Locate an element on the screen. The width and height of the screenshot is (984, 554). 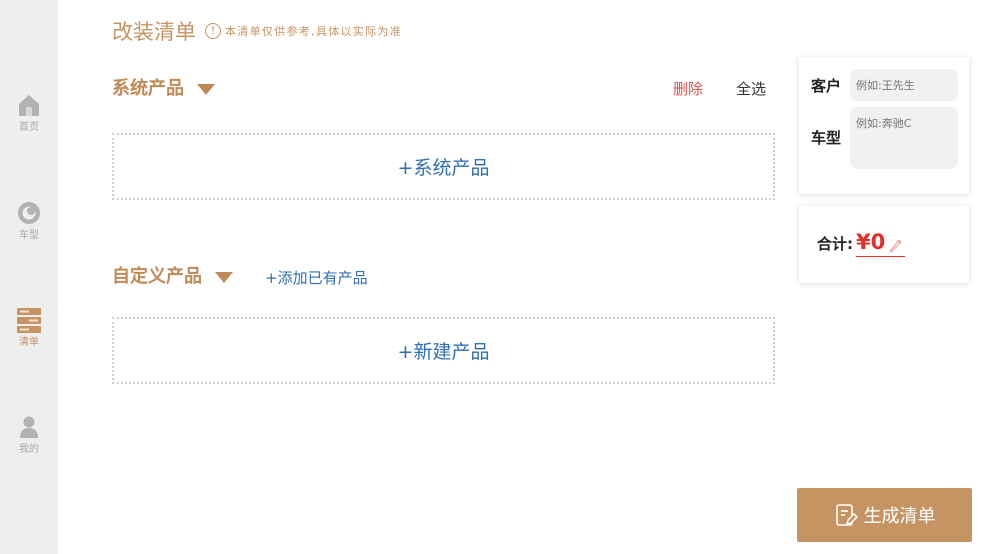
info-icon: ! is located at coordinates (213, 31).